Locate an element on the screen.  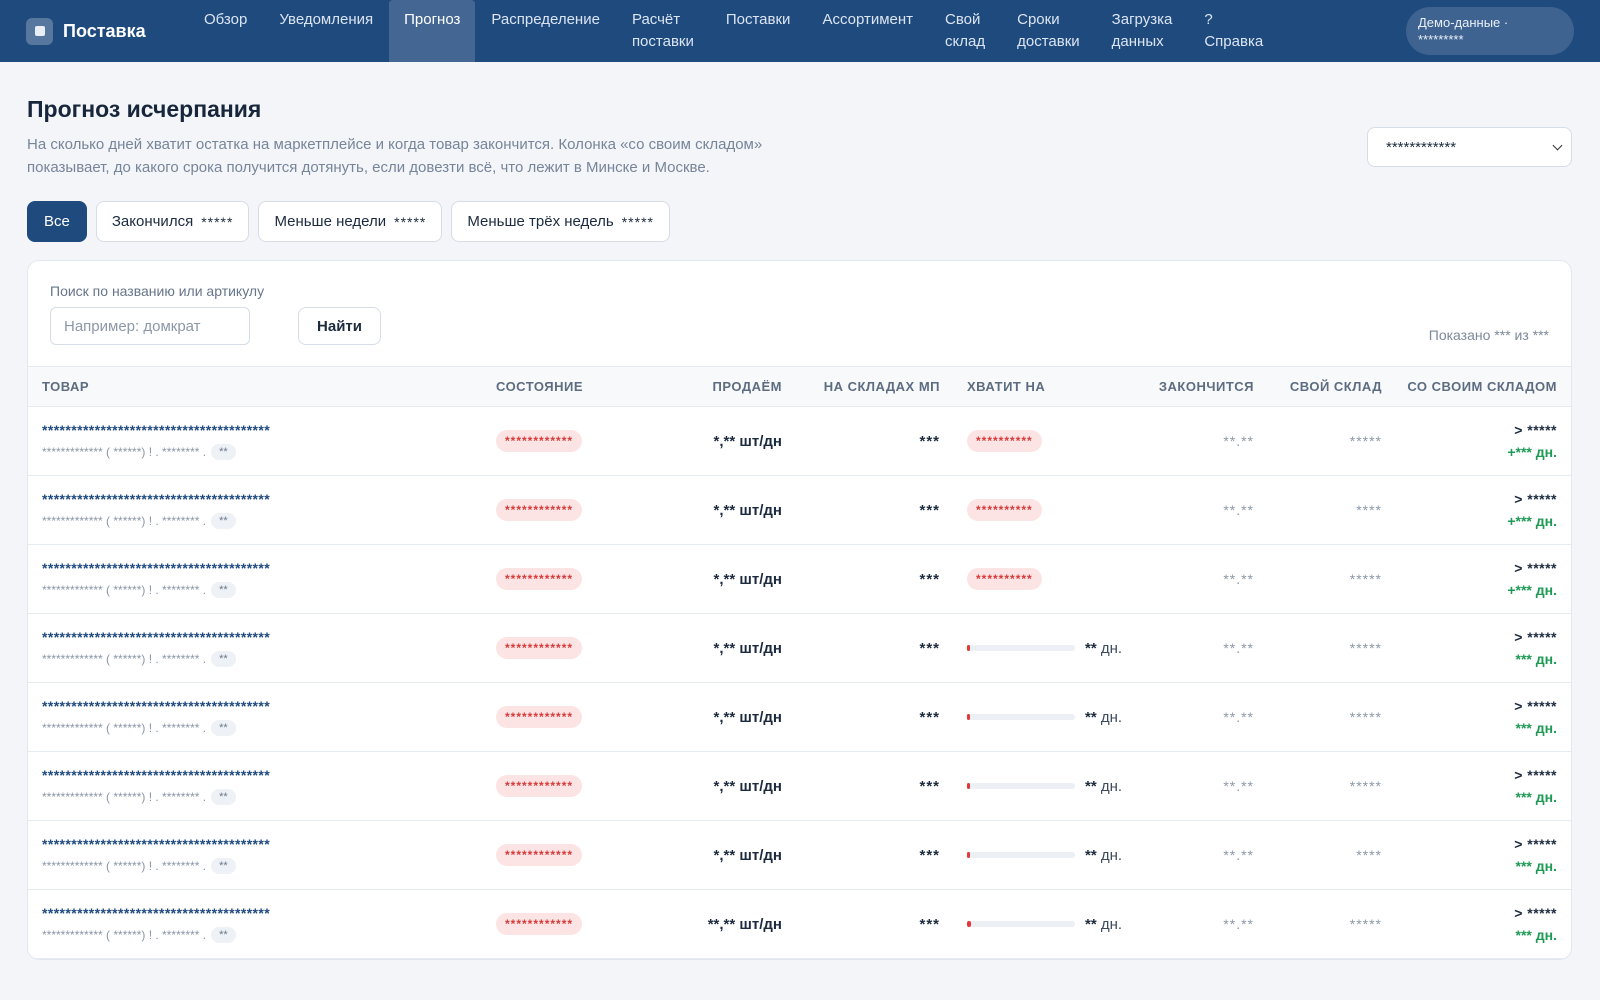
filter-chip: Меньше трёх недель ***** is located at coordinates (560, 221).